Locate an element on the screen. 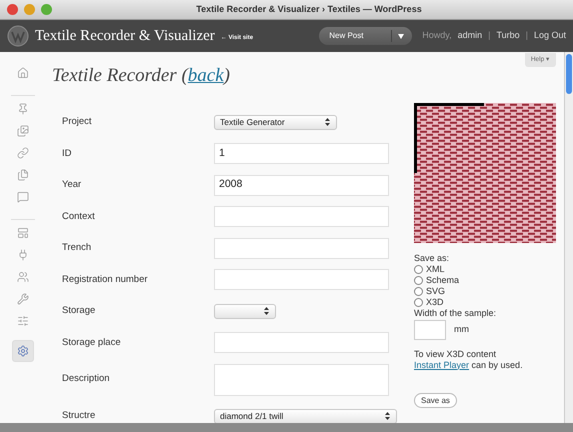  sidebar-menu-item is located at coordinates (23, 351).